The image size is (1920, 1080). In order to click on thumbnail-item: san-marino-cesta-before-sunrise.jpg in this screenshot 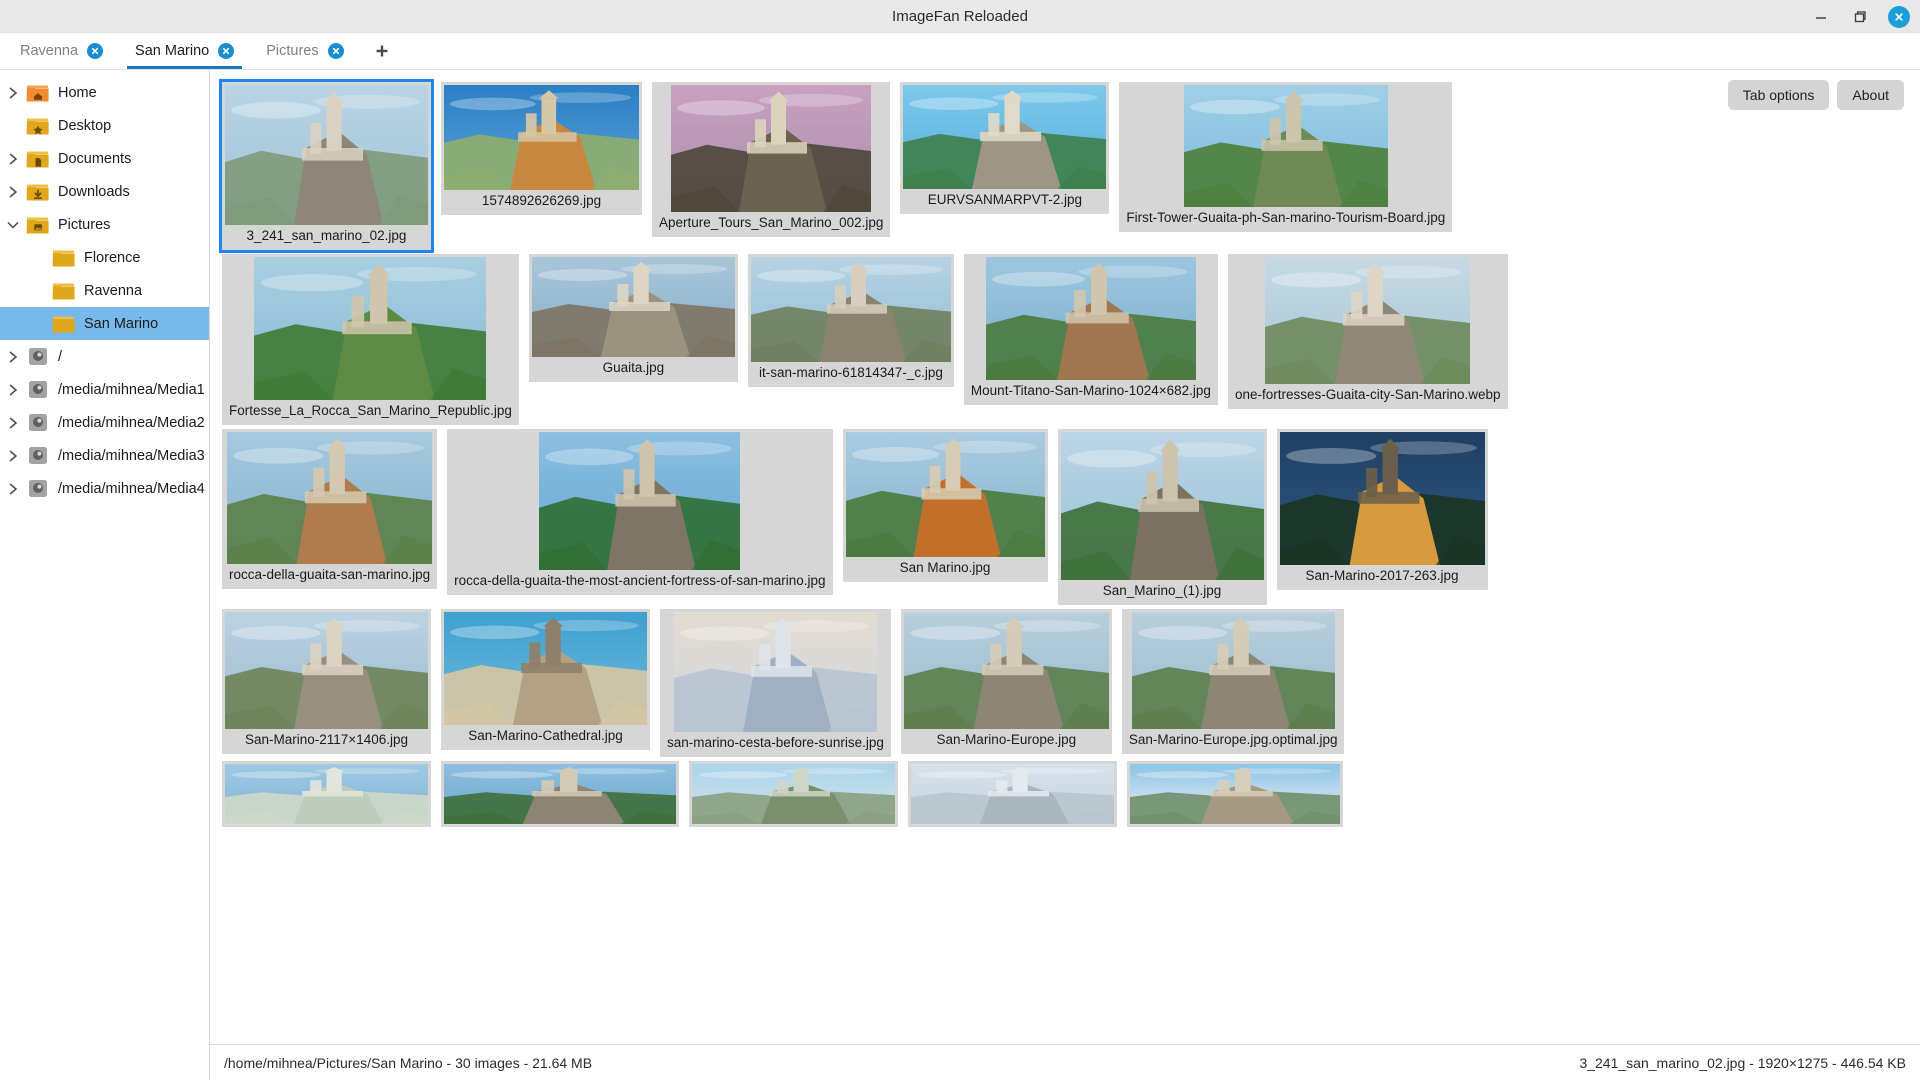, I will do `click(775, 683)`.